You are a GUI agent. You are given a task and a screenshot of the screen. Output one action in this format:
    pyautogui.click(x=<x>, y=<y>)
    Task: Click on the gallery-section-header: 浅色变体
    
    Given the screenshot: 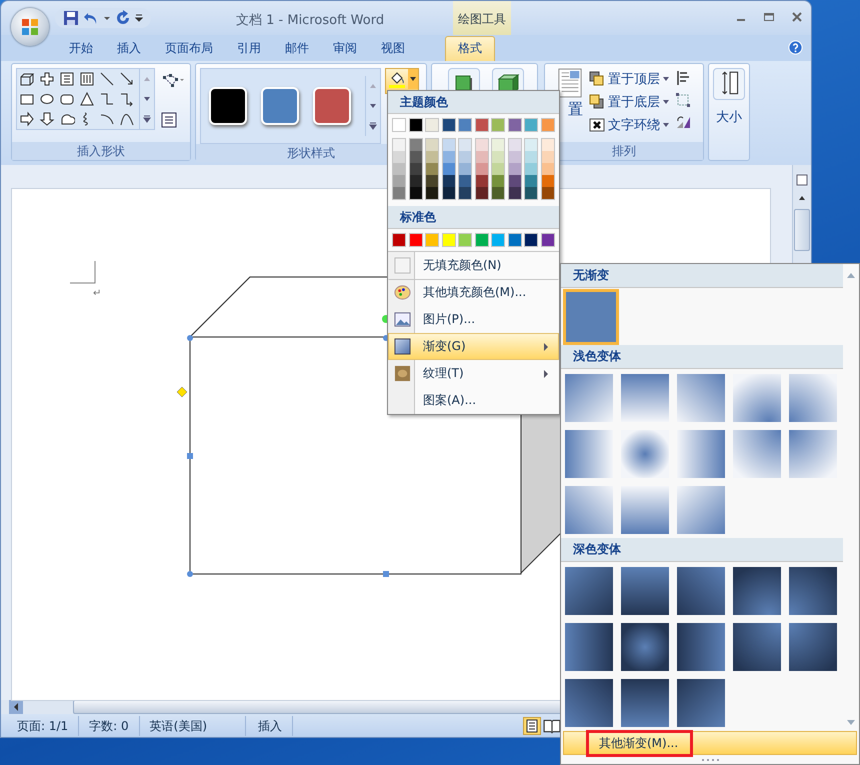 What is the action you would take?
    pyautogui.click(x=702, y=357)
    